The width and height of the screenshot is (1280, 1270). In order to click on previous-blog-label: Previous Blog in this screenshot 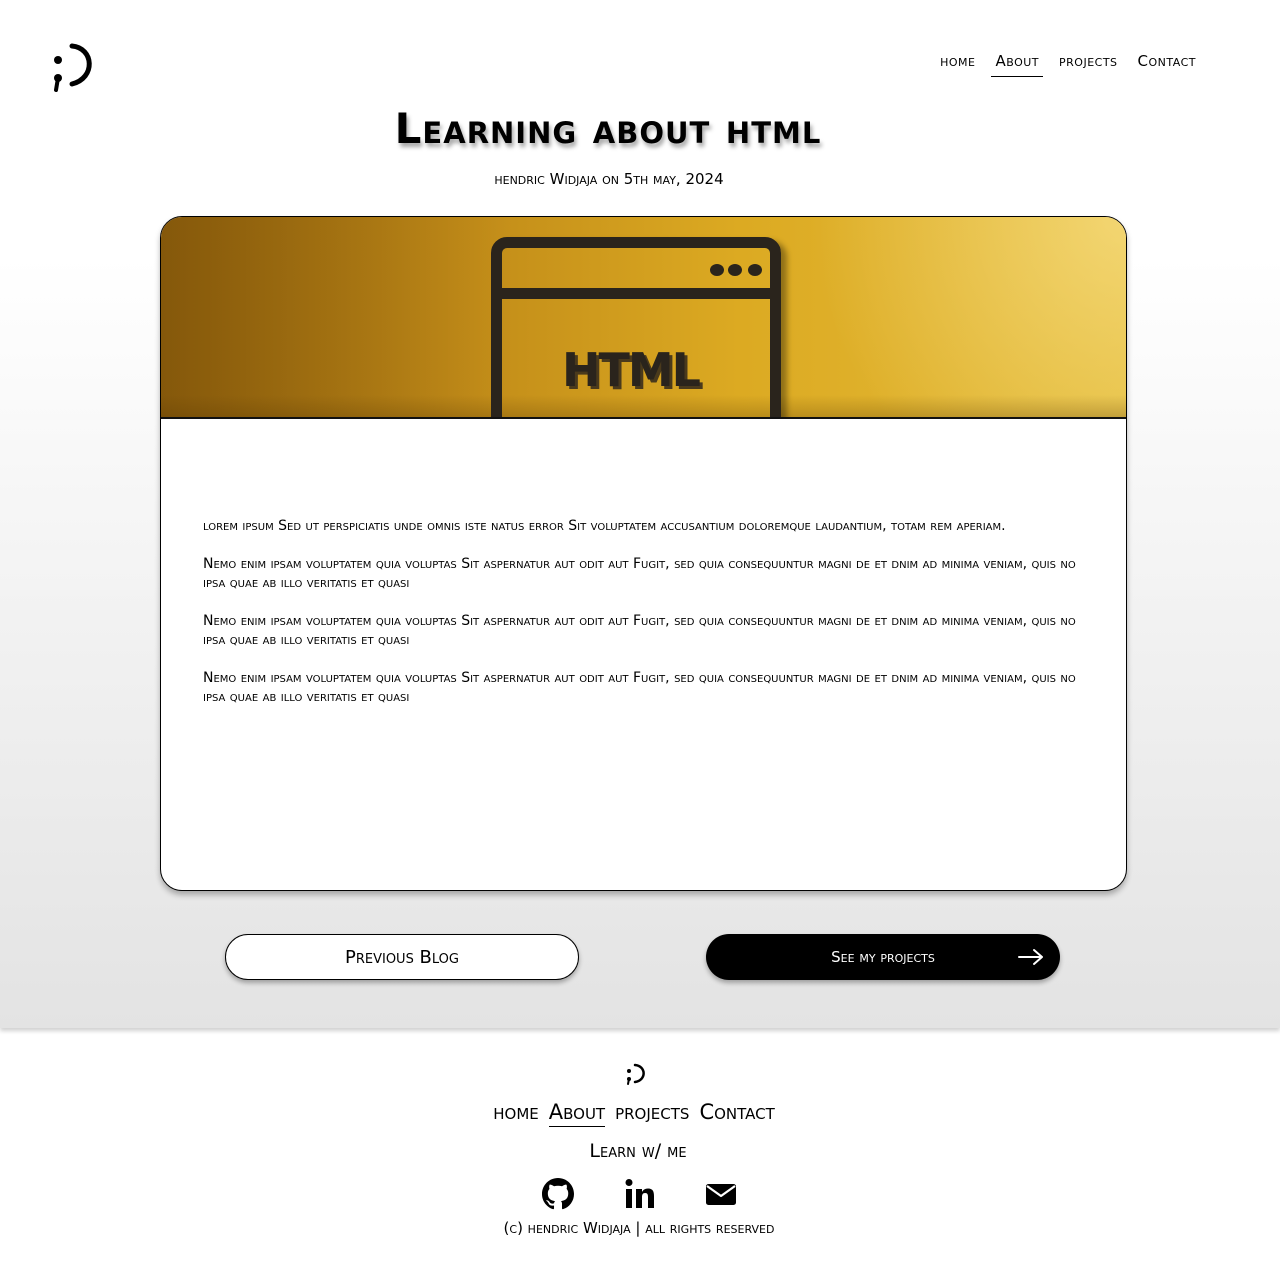, I will do `click(402, 957)`.